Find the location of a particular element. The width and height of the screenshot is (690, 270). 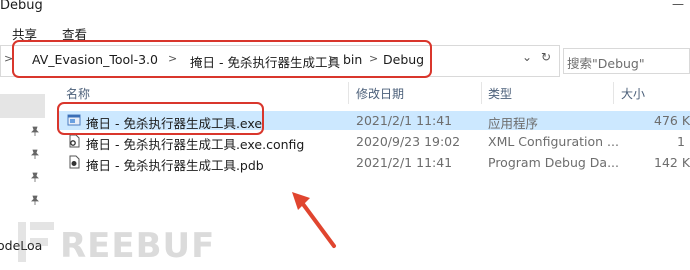

address-dropdown-icon: ⌄ is located at coordinates (527, 57).